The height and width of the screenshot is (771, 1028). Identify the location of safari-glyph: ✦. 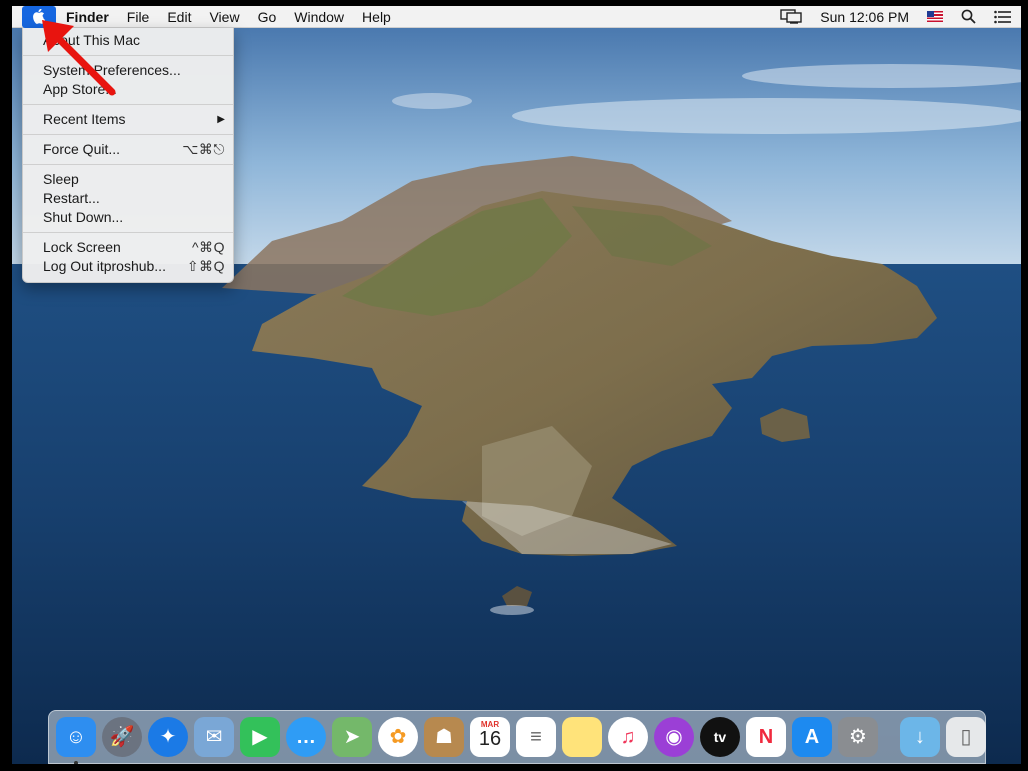
(168, 737).